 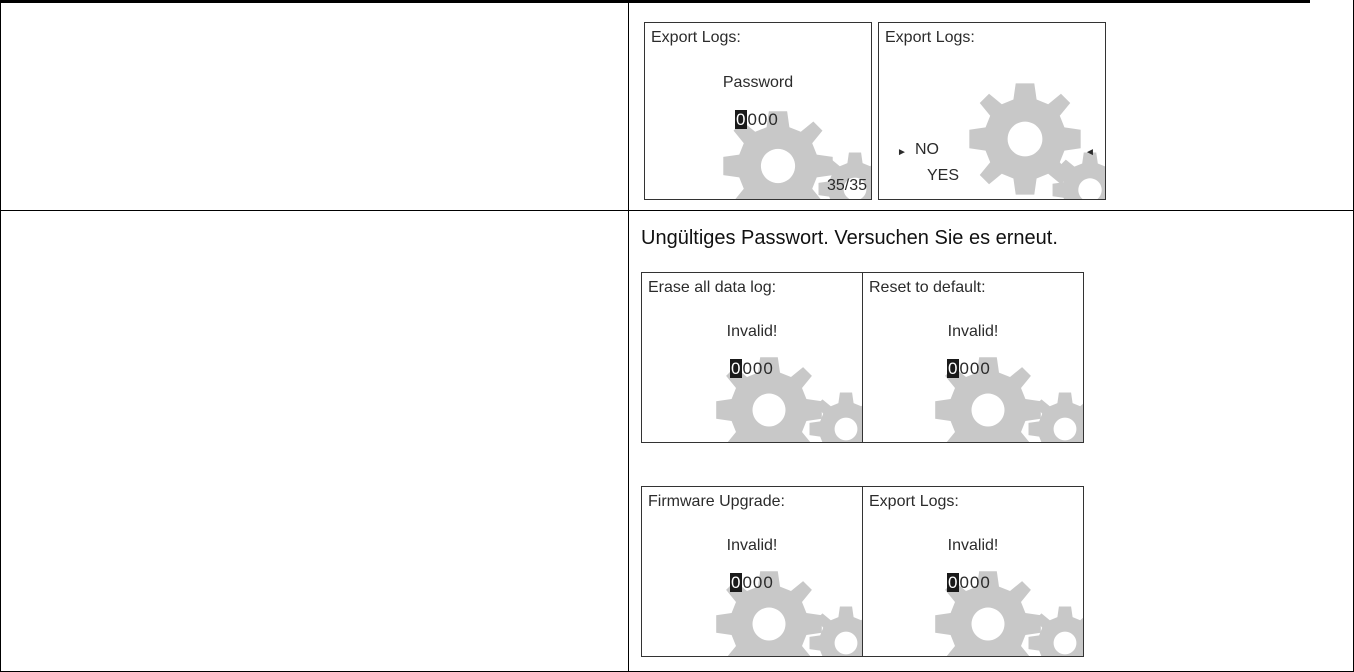 What do you see at coordinates (927, 149) in the screenshot?
I see `option-no: NO` at bounding box center [927, 149].